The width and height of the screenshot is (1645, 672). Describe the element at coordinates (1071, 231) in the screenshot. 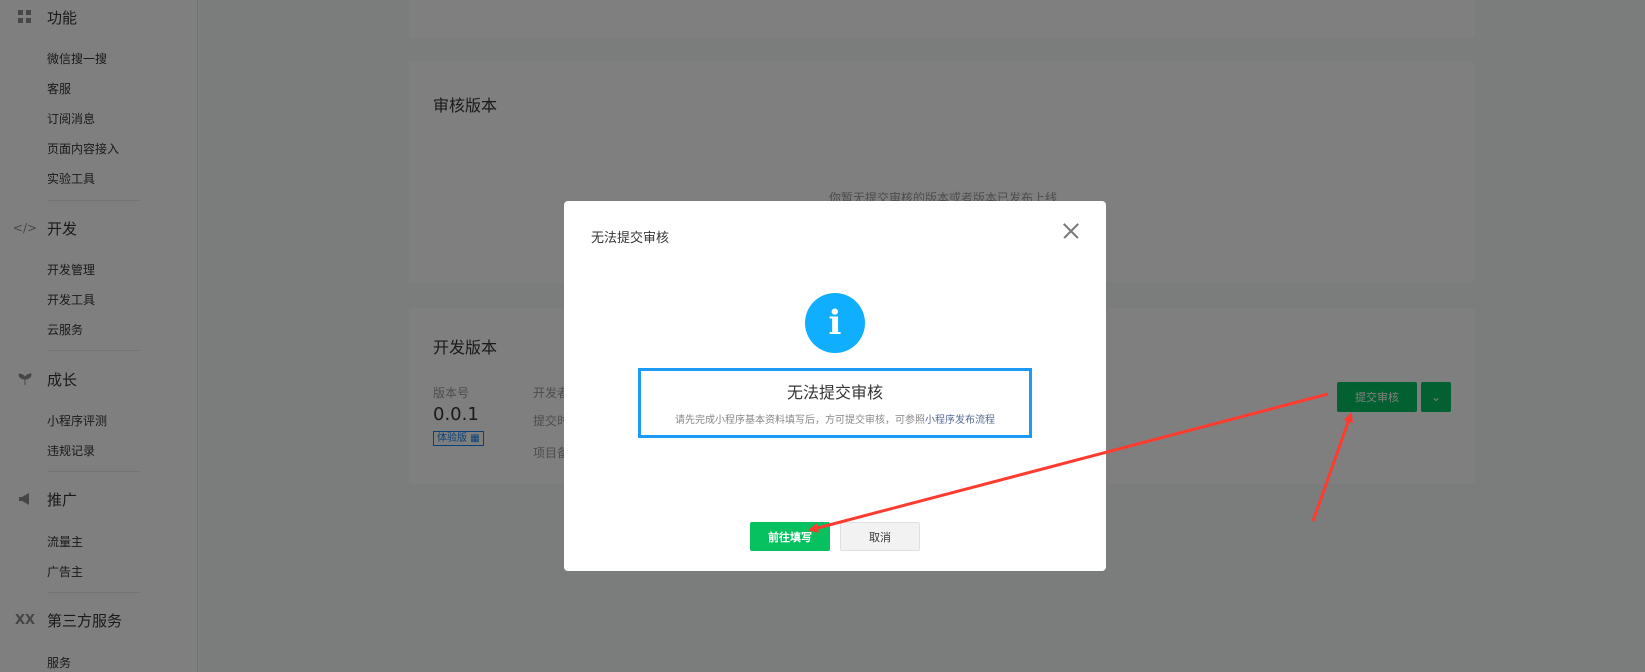

I see `close-icon` at that location.